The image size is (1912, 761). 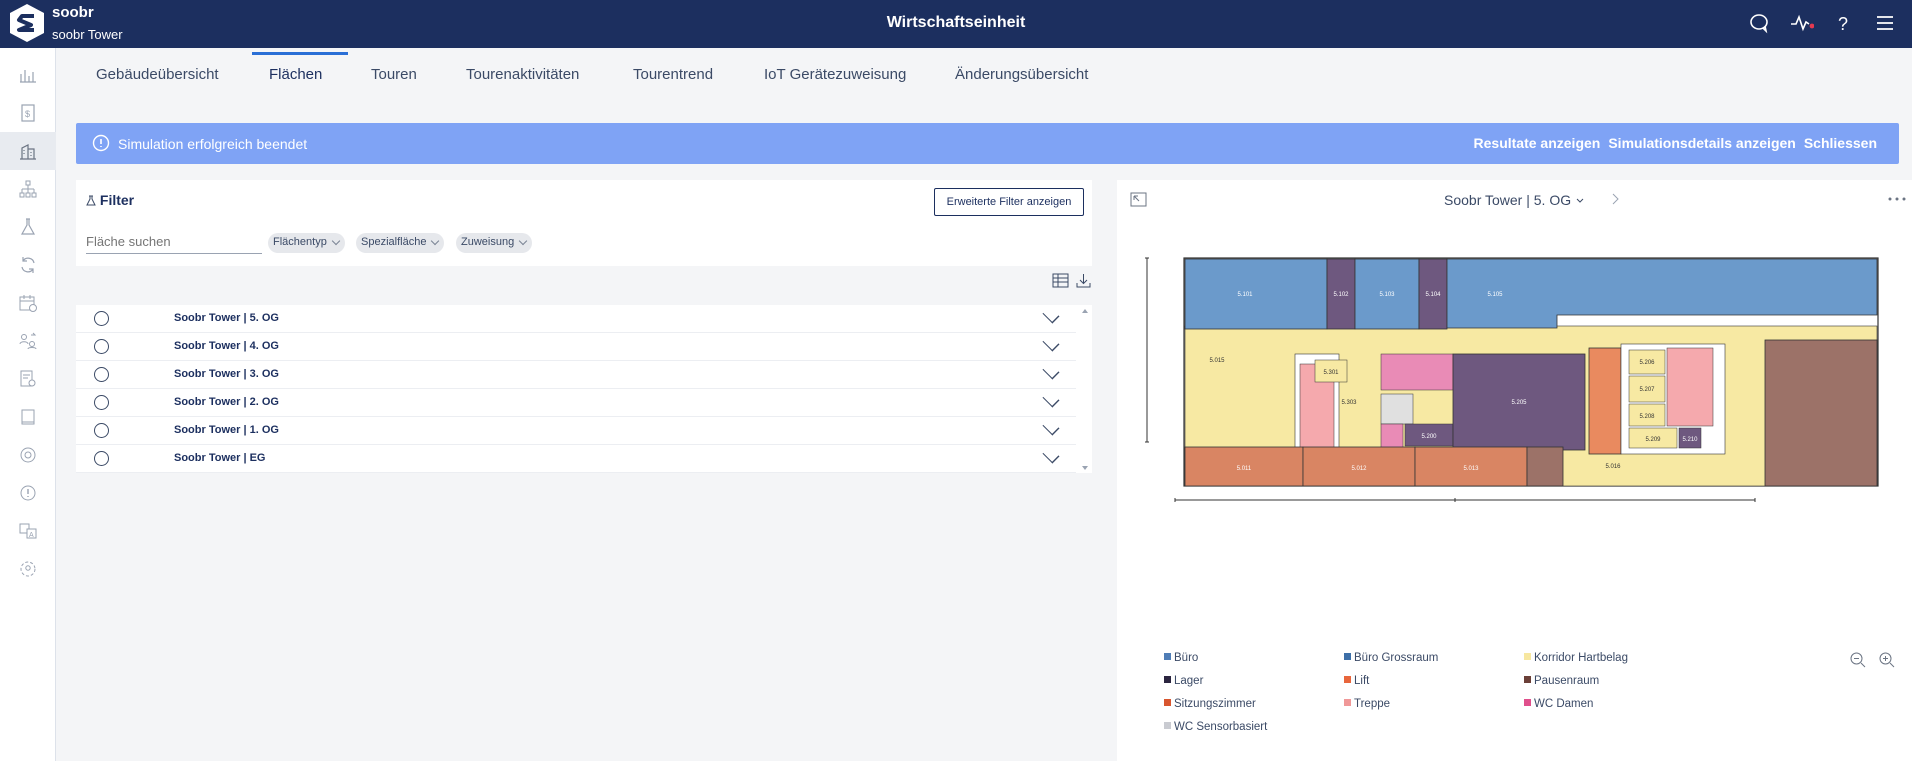 I want to click on sidebar-item-statistics, so click(x=28, y=75).